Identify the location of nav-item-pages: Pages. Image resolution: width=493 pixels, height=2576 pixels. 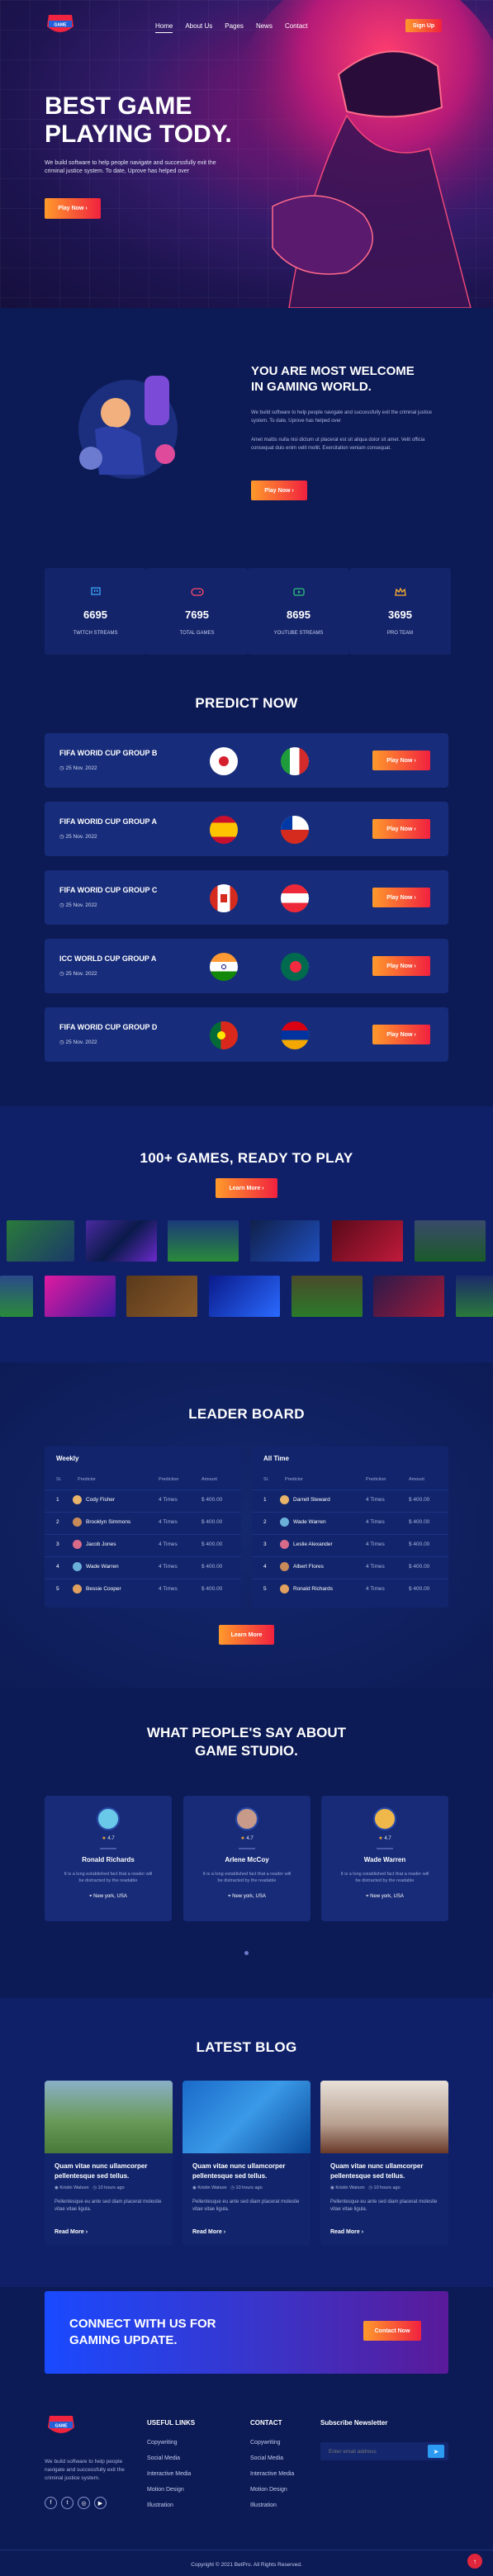
(234, 27).